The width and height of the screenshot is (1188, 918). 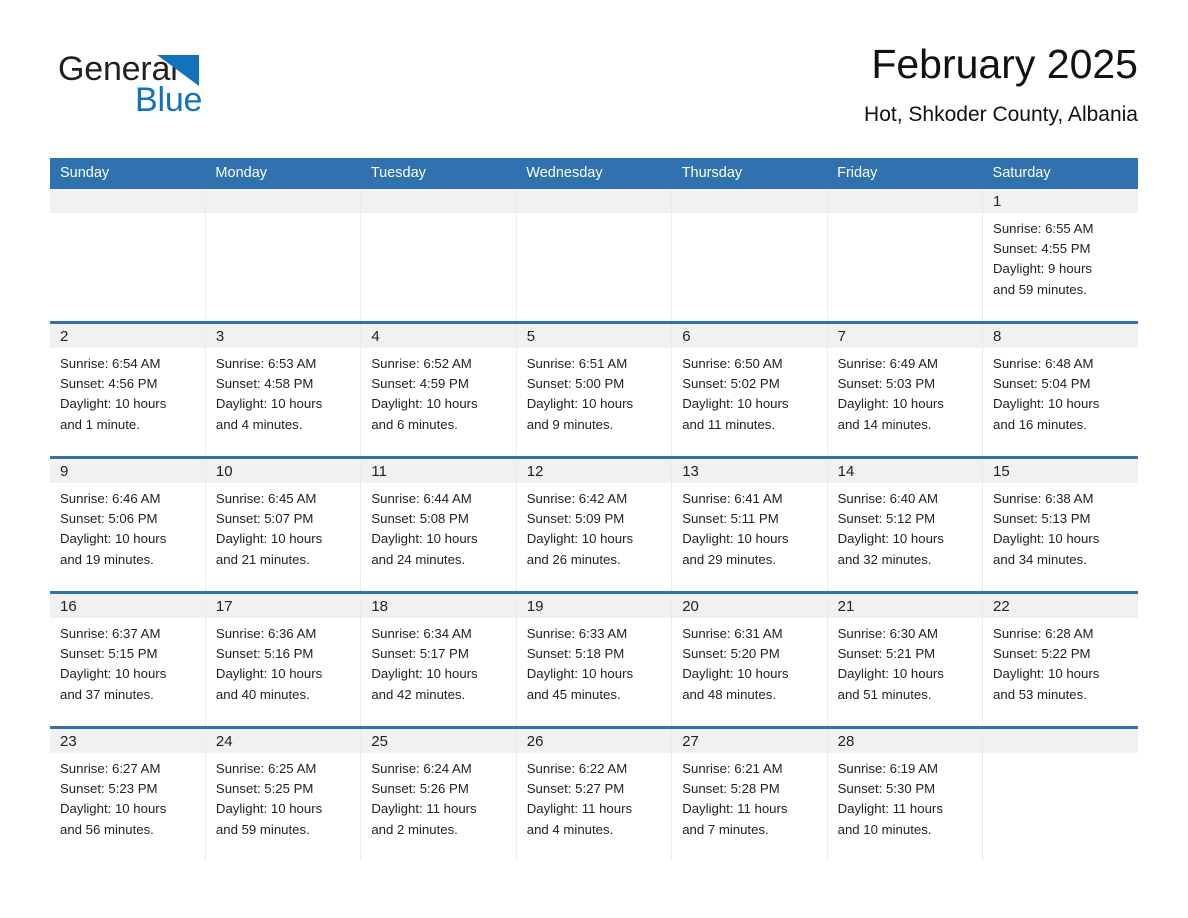 I want to click on sunrise-text: Sunrise: 6:44 AM, so click(x=421, y=498).